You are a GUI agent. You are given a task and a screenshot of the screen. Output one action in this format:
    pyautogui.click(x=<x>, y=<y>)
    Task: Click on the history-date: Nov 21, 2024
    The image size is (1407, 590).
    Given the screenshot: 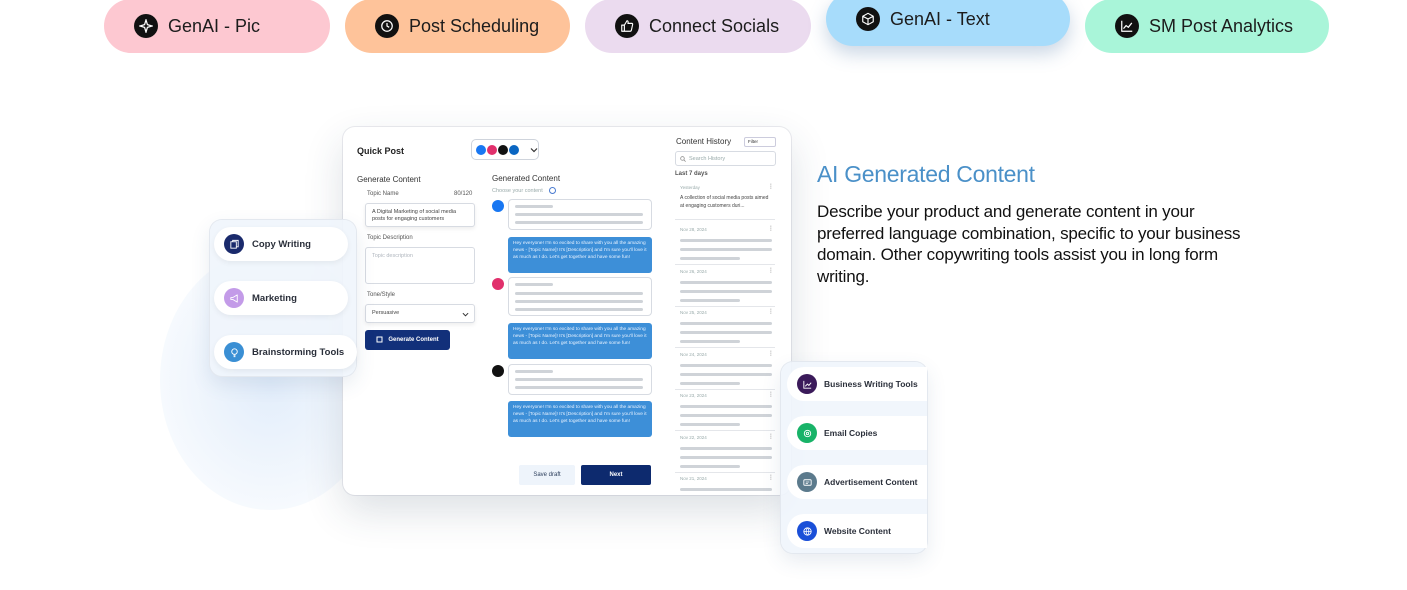 What is the action you would take?
    pyautogui.click(x=693, y=478)
    